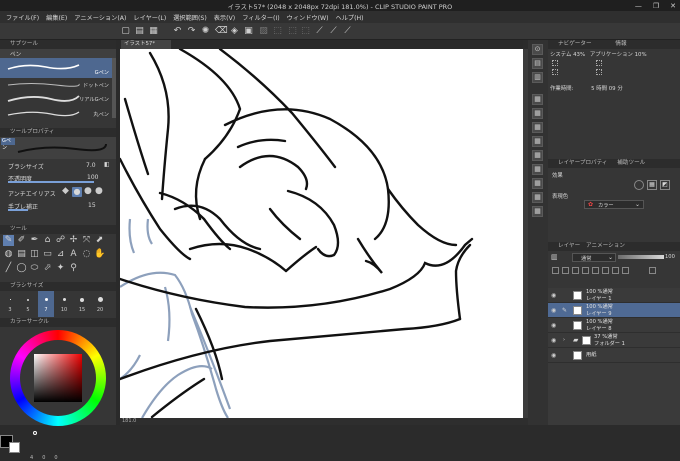  Describe the element at coordinates (537, 63) in the screenshot. I see `sub-view-icon: ▤` at that location.